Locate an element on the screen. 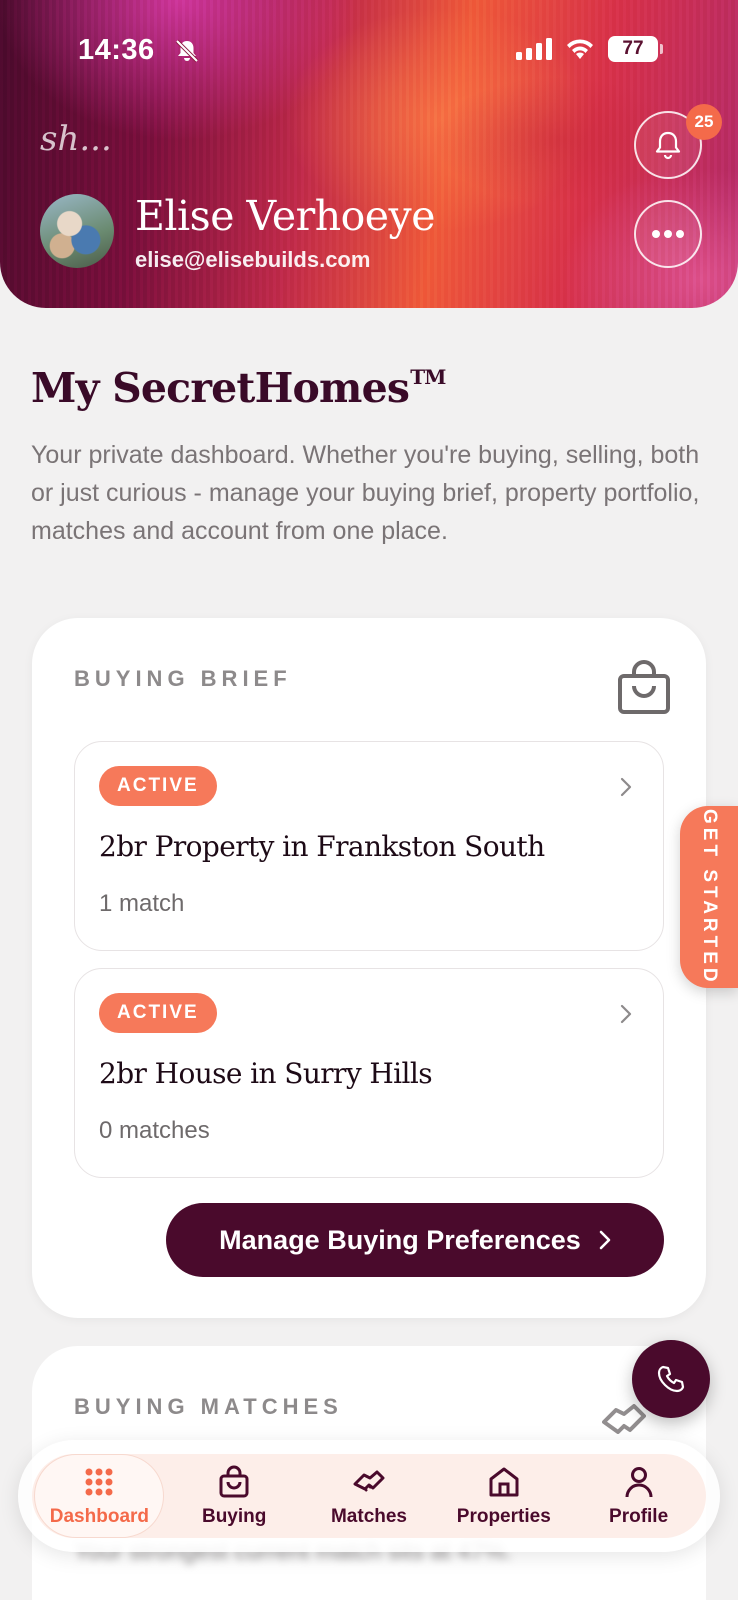 The width and height of the screenshot is (738, 1600). battery-level: 77 is located at coordinates (633, 48).